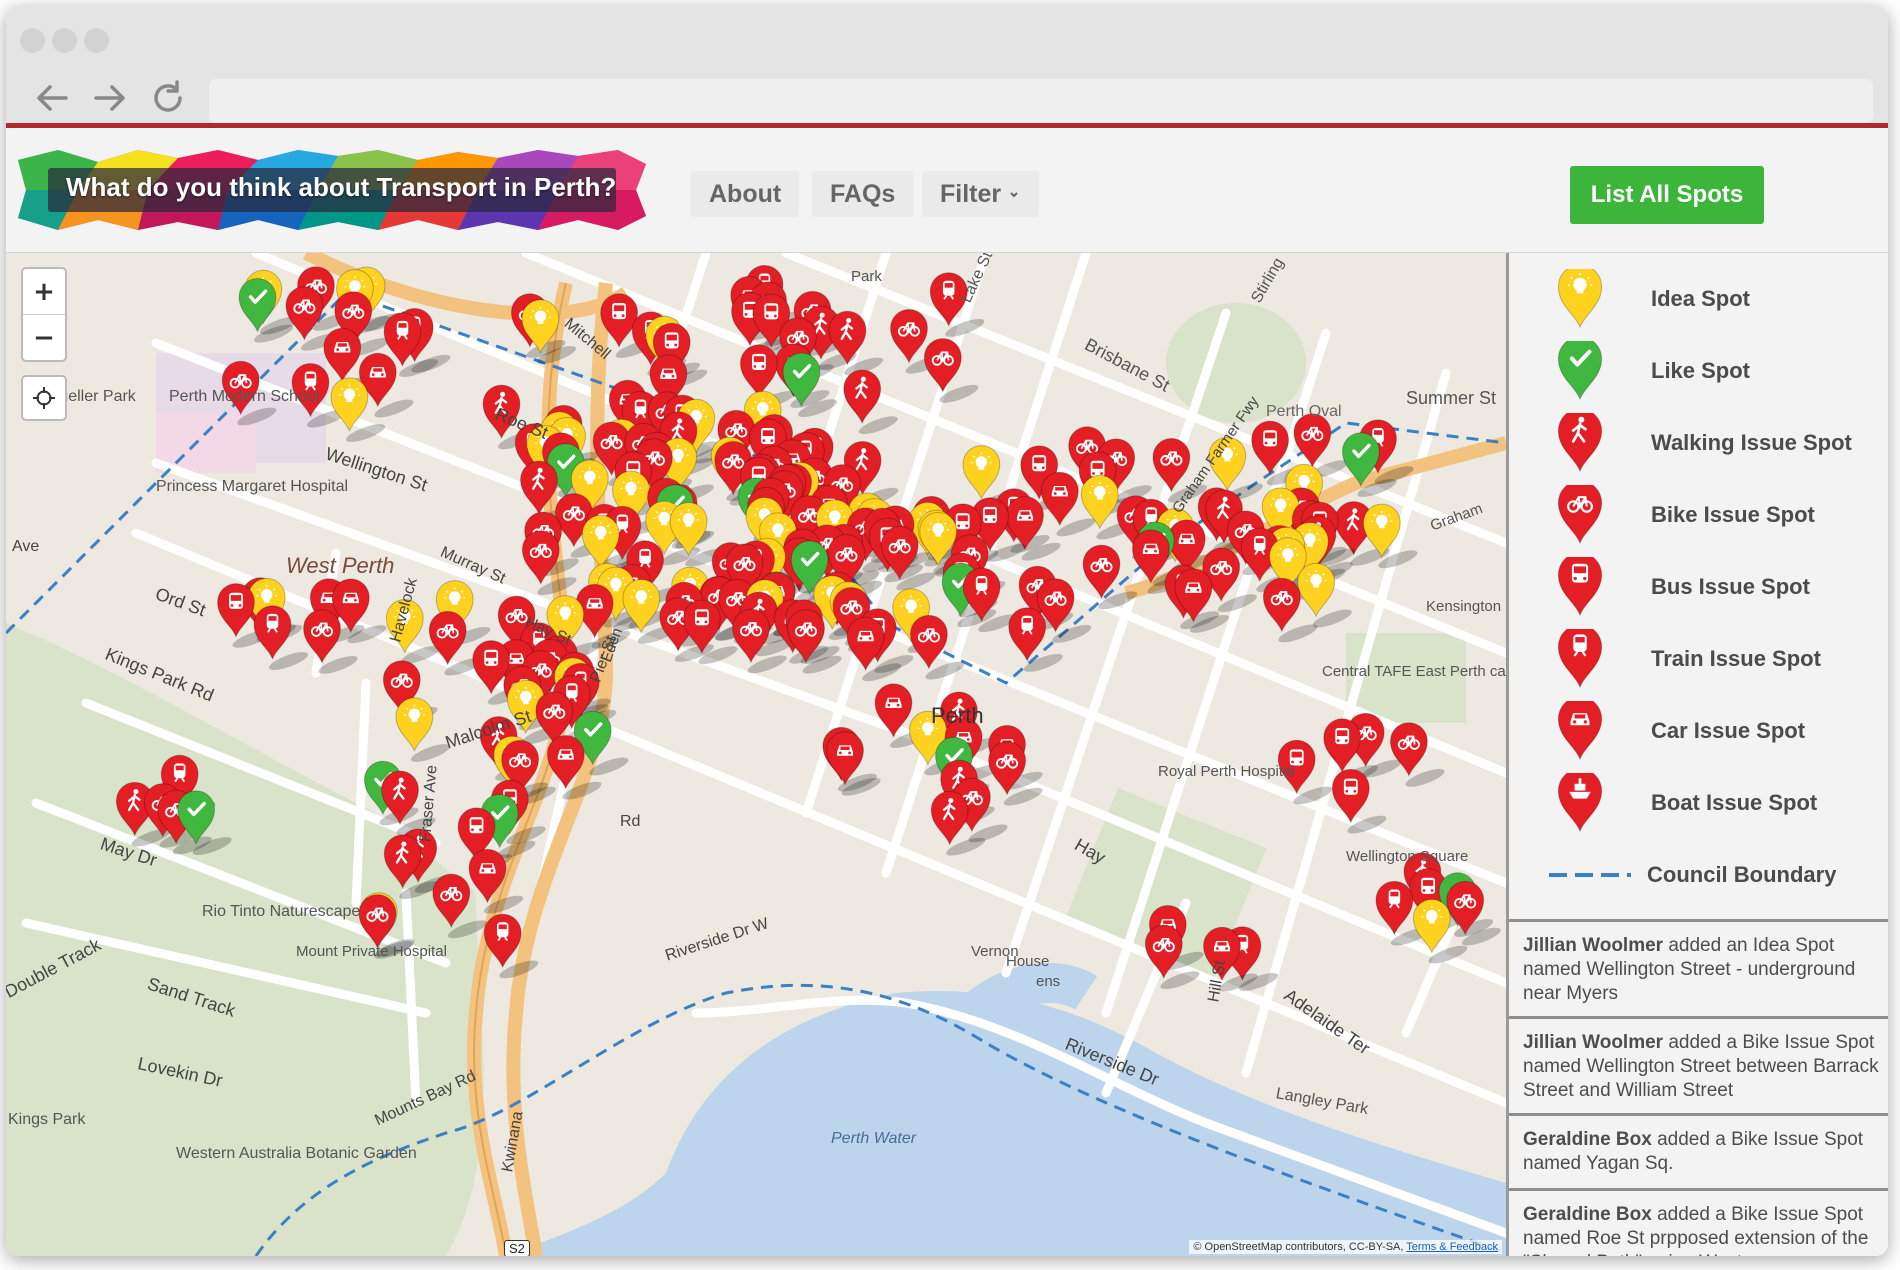  I want to click on legend-item-bus-issue-spot: Bus Issue Spot, so click(1698, 587).